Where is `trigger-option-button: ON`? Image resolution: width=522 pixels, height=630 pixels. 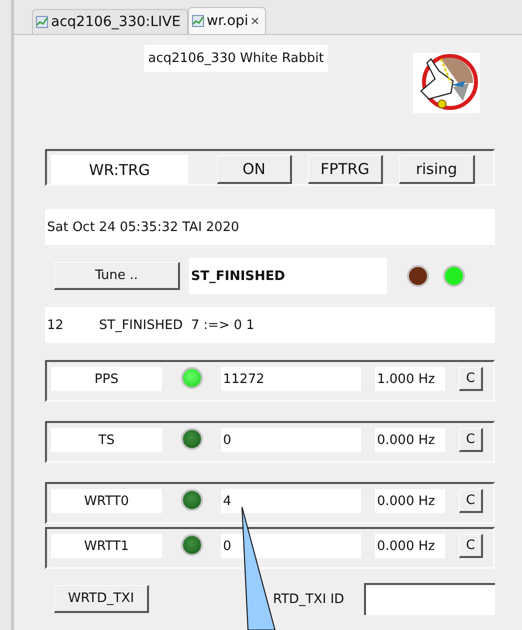 trigger-option-button: ON is located at coordinates (254, 169).